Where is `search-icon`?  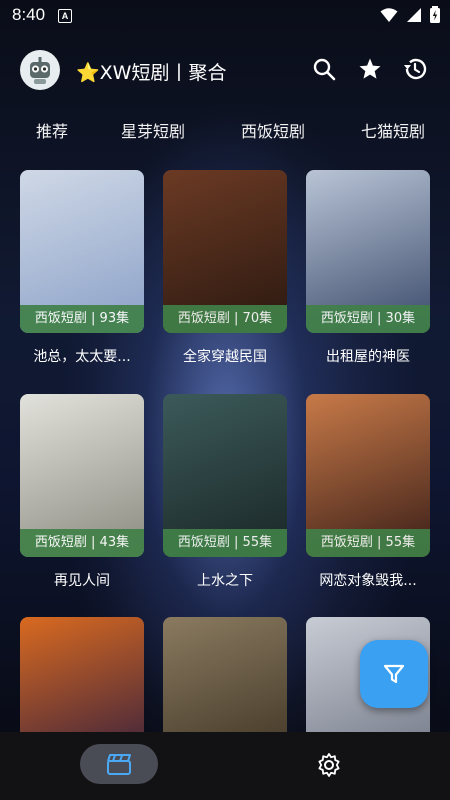 search-icon is located at coordinates (324, 69).